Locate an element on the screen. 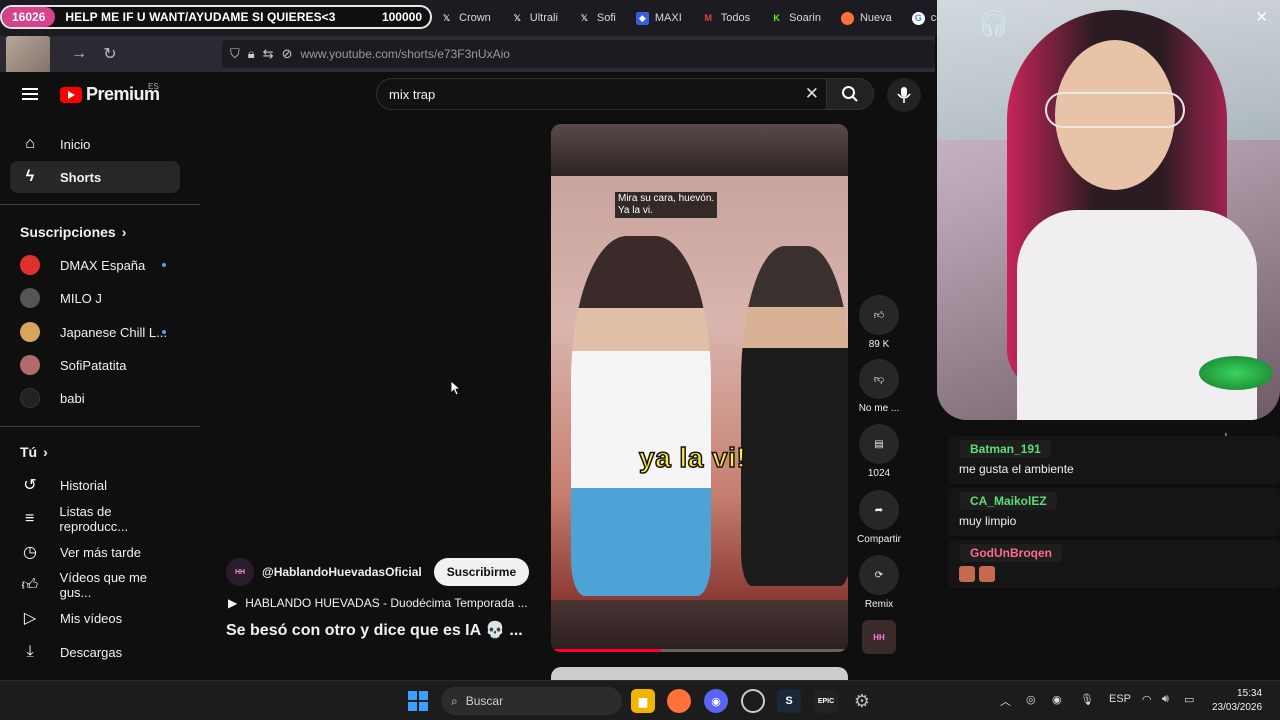  menu-icon is located at coordinates (30, 94).